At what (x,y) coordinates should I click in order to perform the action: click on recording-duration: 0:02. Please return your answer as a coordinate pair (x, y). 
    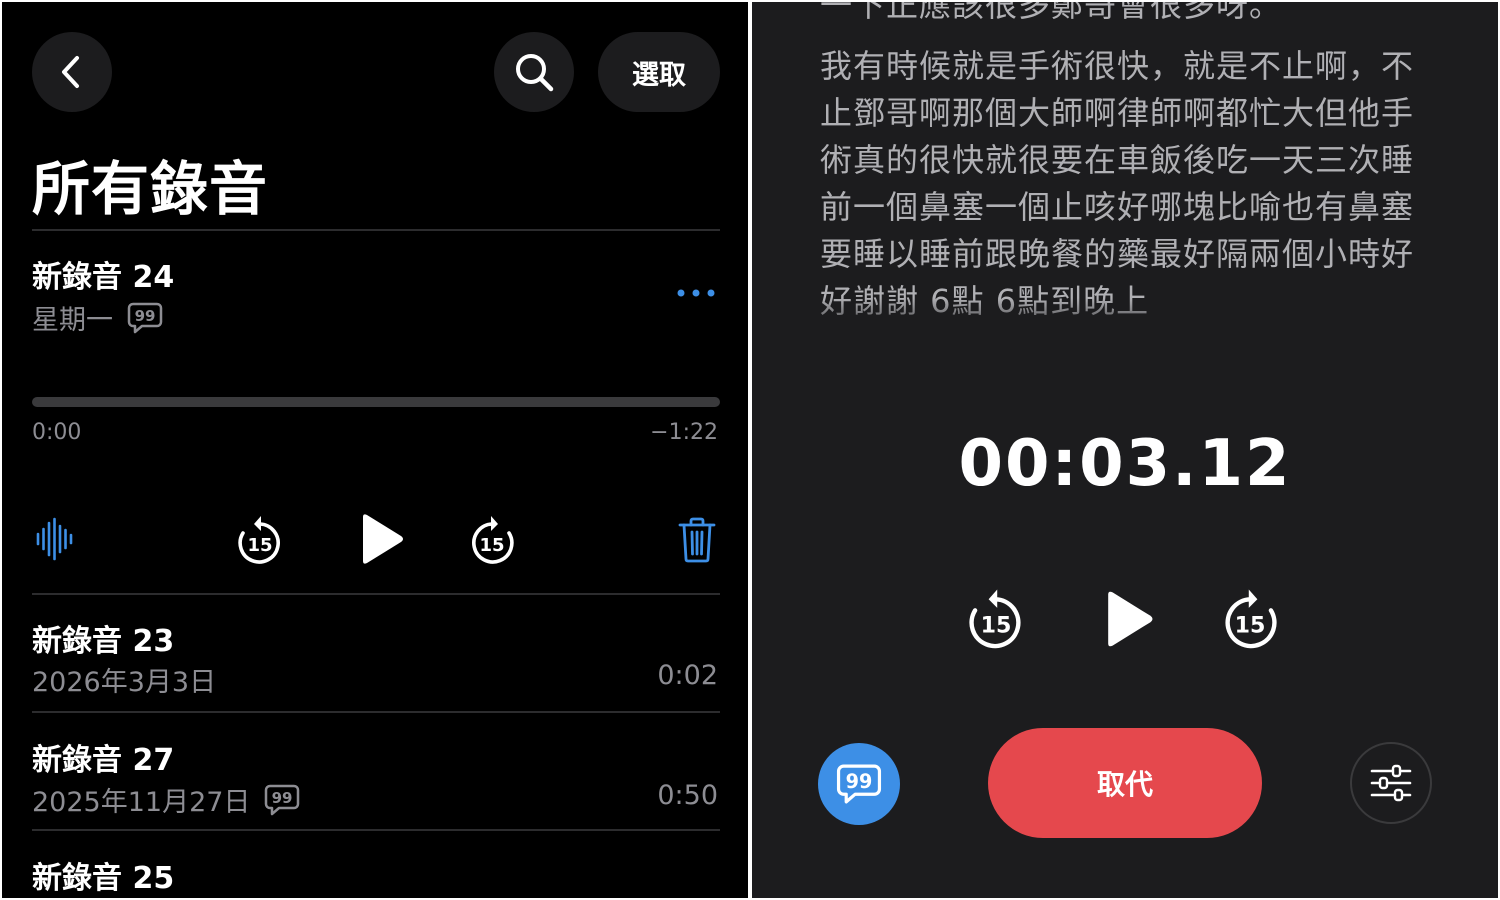
    Looking at the image, I should click on (687, 675).